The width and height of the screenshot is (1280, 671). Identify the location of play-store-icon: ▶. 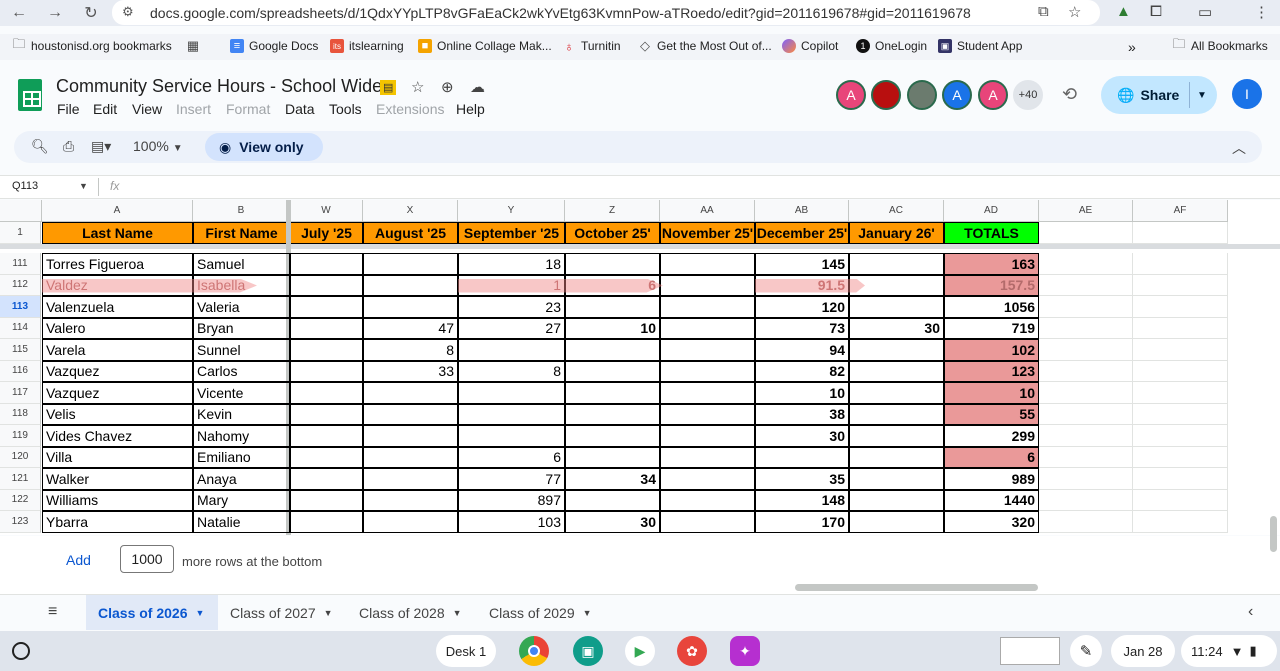
(640, 651).